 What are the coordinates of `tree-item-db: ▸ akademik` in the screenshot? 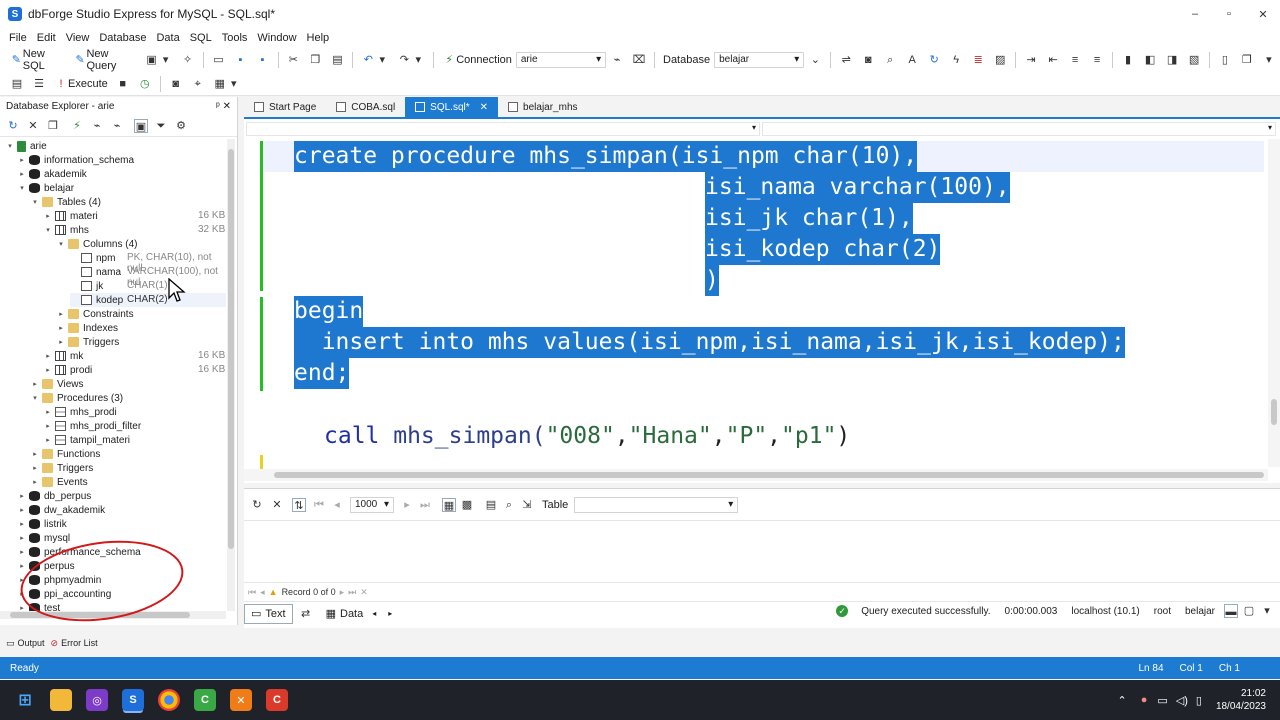 It's located at (52, 174).